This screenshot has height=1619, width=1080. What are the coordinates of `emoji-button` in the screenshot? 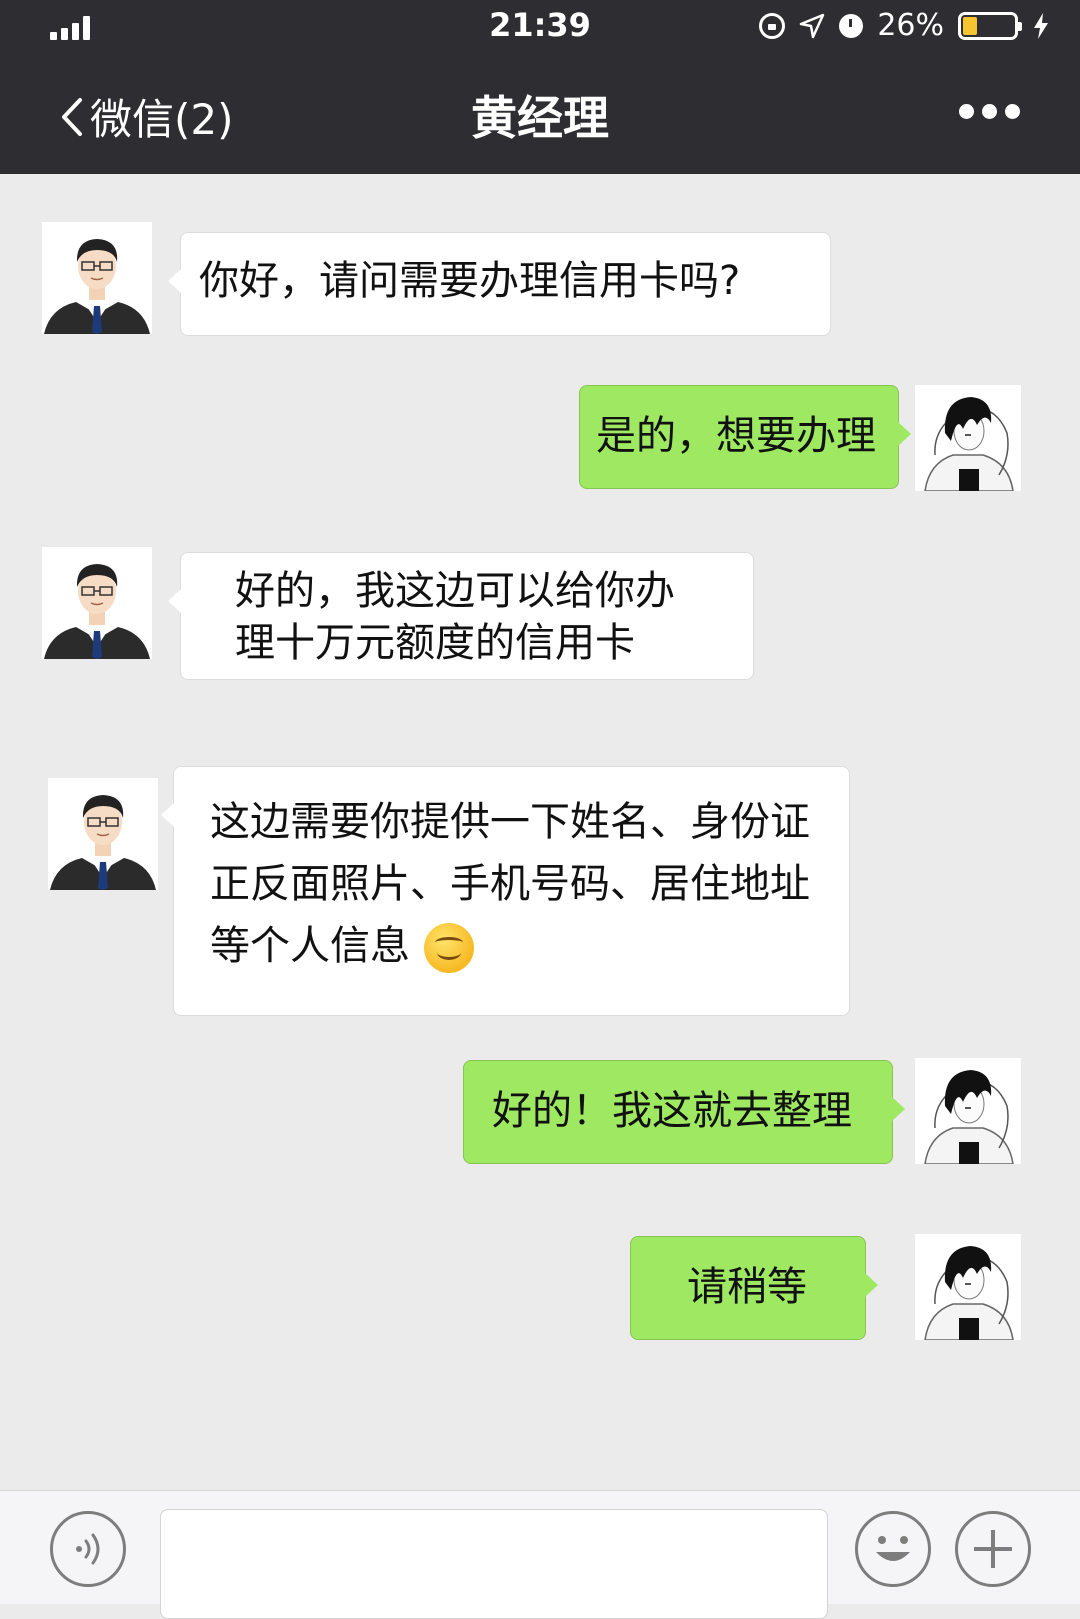 It's located at (893, 1549).